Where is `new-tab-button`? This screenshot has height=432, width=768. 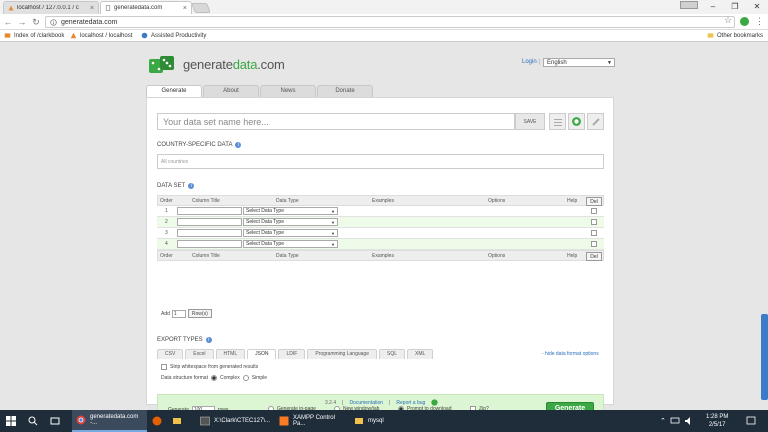
new-tab-button is located at coordinates (201, 8).